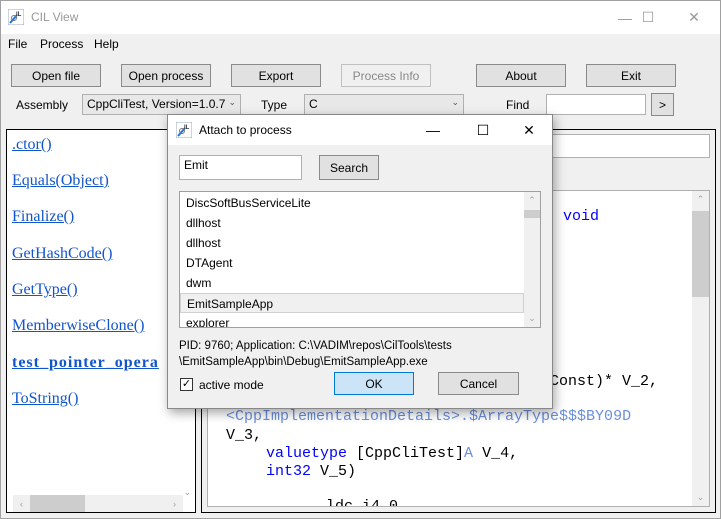 The height and width of the screenshot is (519, 721). I want to click on process-item: DiscSoftBusServiceLite, so click(352, 203).